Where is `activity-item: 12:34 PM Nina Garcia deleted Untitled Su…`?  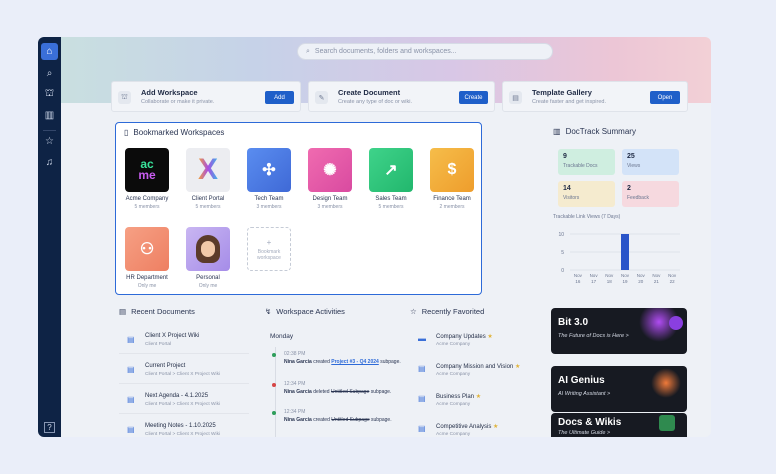
activity-item: 12:34 PM Nina Garcia deleted Untitled Su… is located at coordinates (343, 388).